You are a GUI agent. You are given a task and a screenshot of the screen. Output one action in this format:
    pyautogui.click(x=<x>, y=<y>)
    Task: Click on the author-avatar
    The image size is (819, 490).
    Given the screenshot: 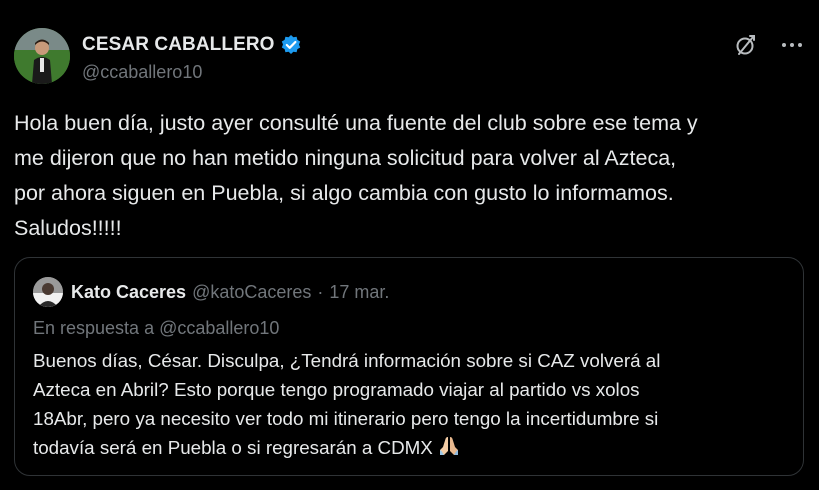 What is the action you would take?
    pyautogui.click(x=42, y=56)
    